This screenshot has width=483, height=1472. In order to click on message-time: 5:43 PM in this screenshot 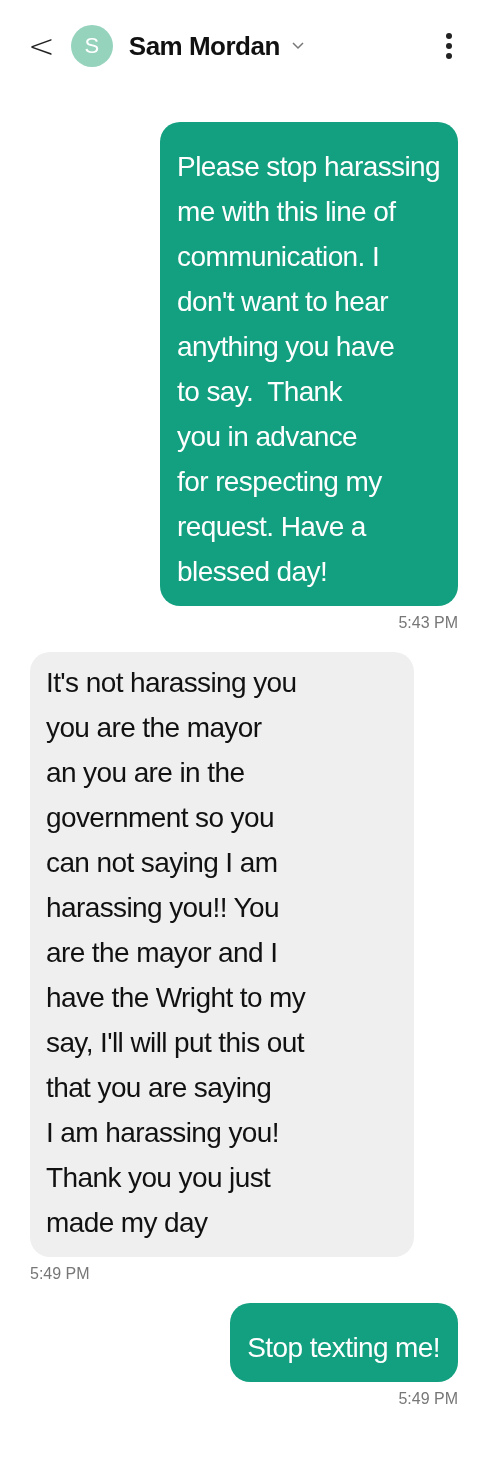, I will do `click(428, 623)`.